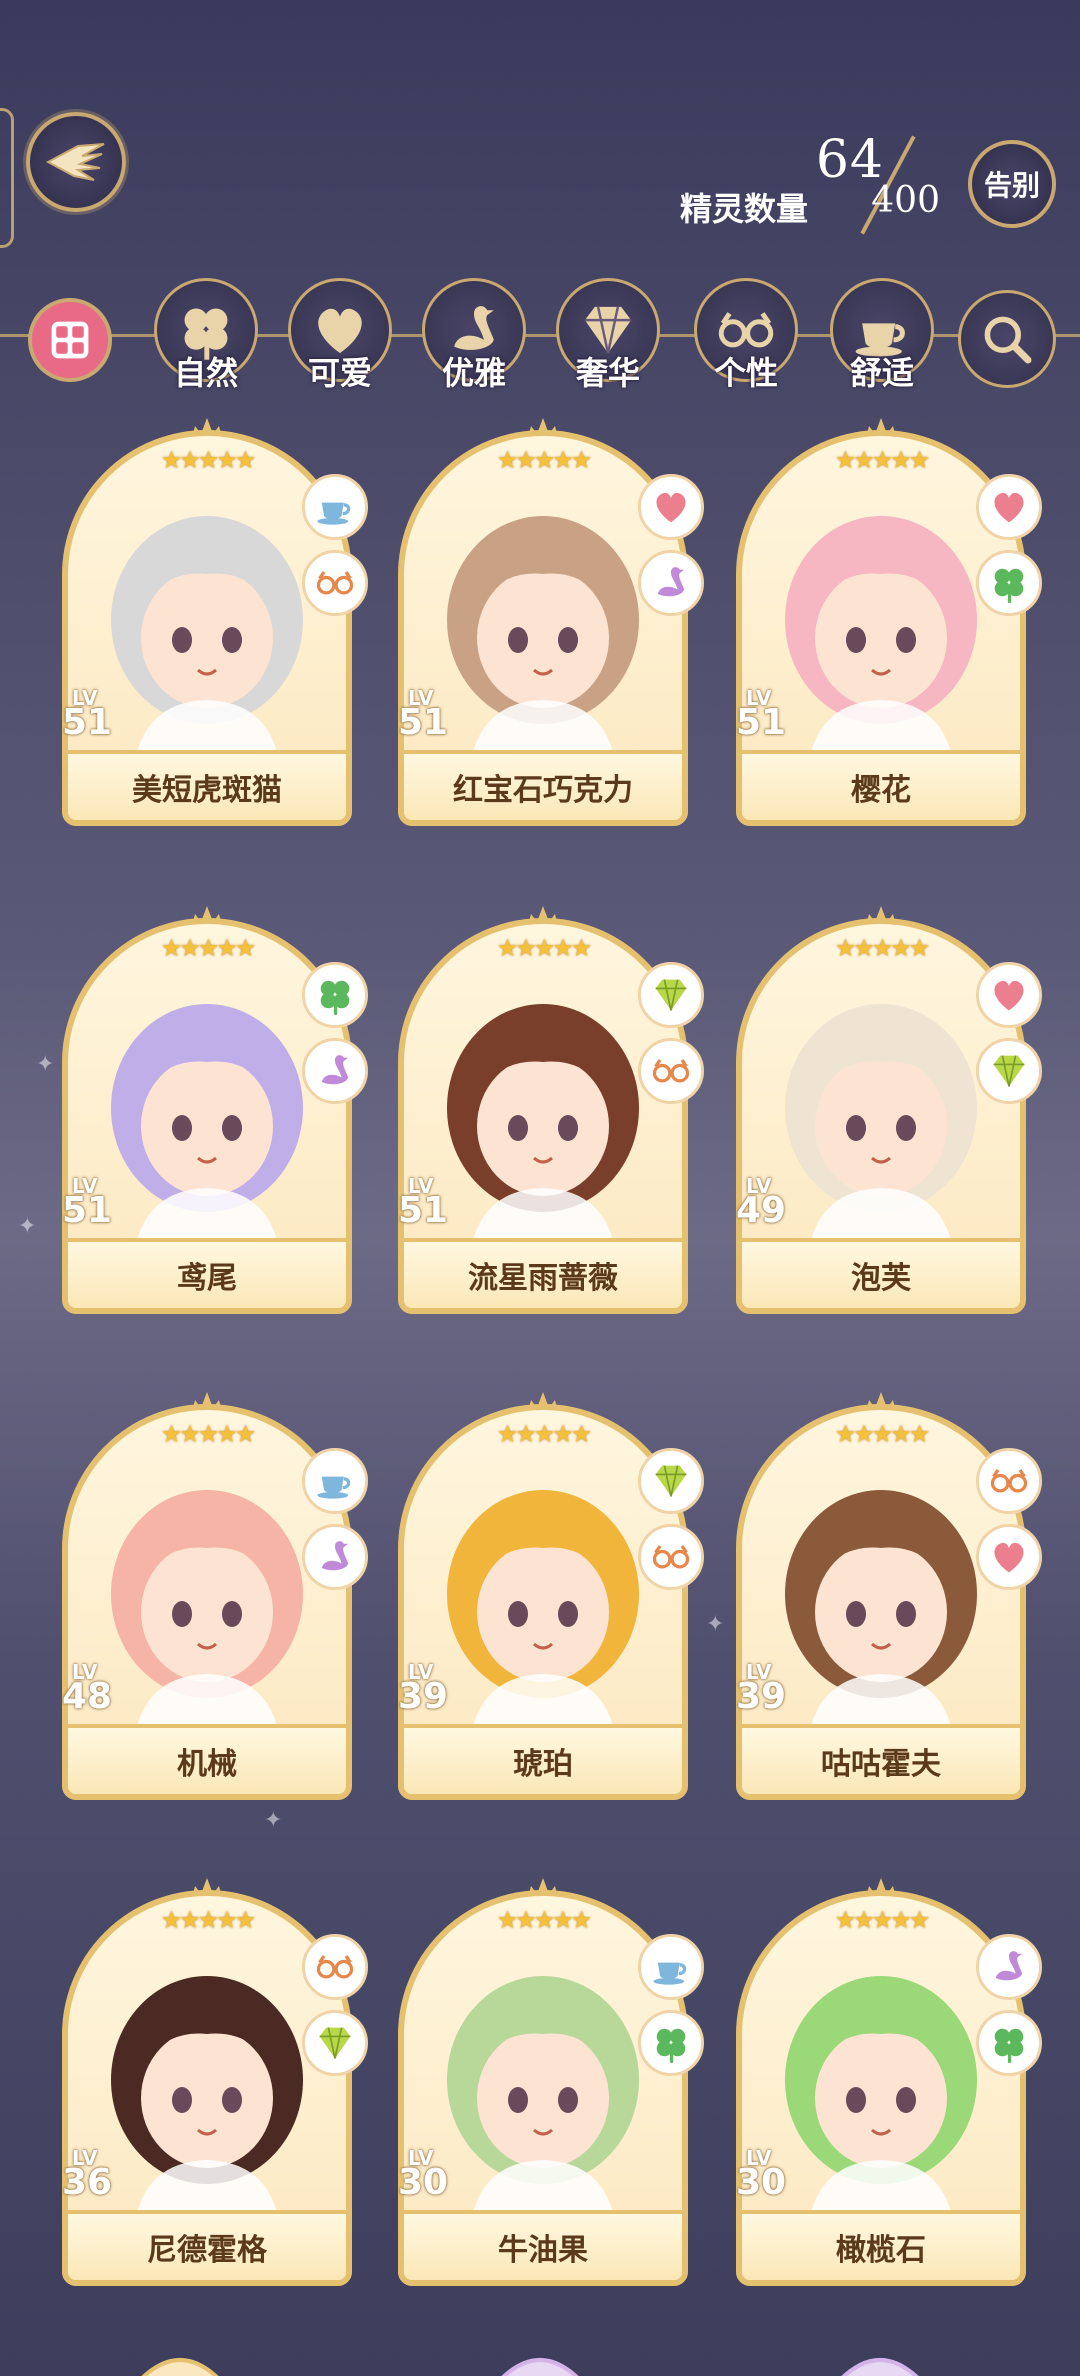  What do you see at coordinates (334, 1487) in the screenshot?
I see `teacup-icon` at bounding box center [334, 1487].